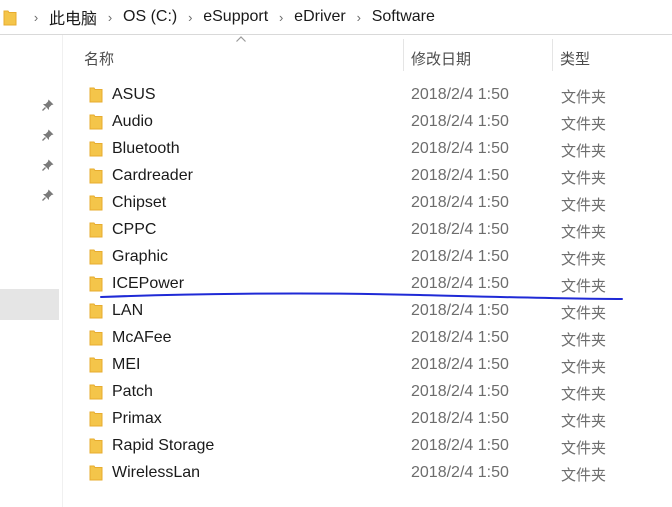  What do you see at coordinates (140, 257) in the screenshot?
I see `file-name: Graphic` at bounding box center [140, 257].